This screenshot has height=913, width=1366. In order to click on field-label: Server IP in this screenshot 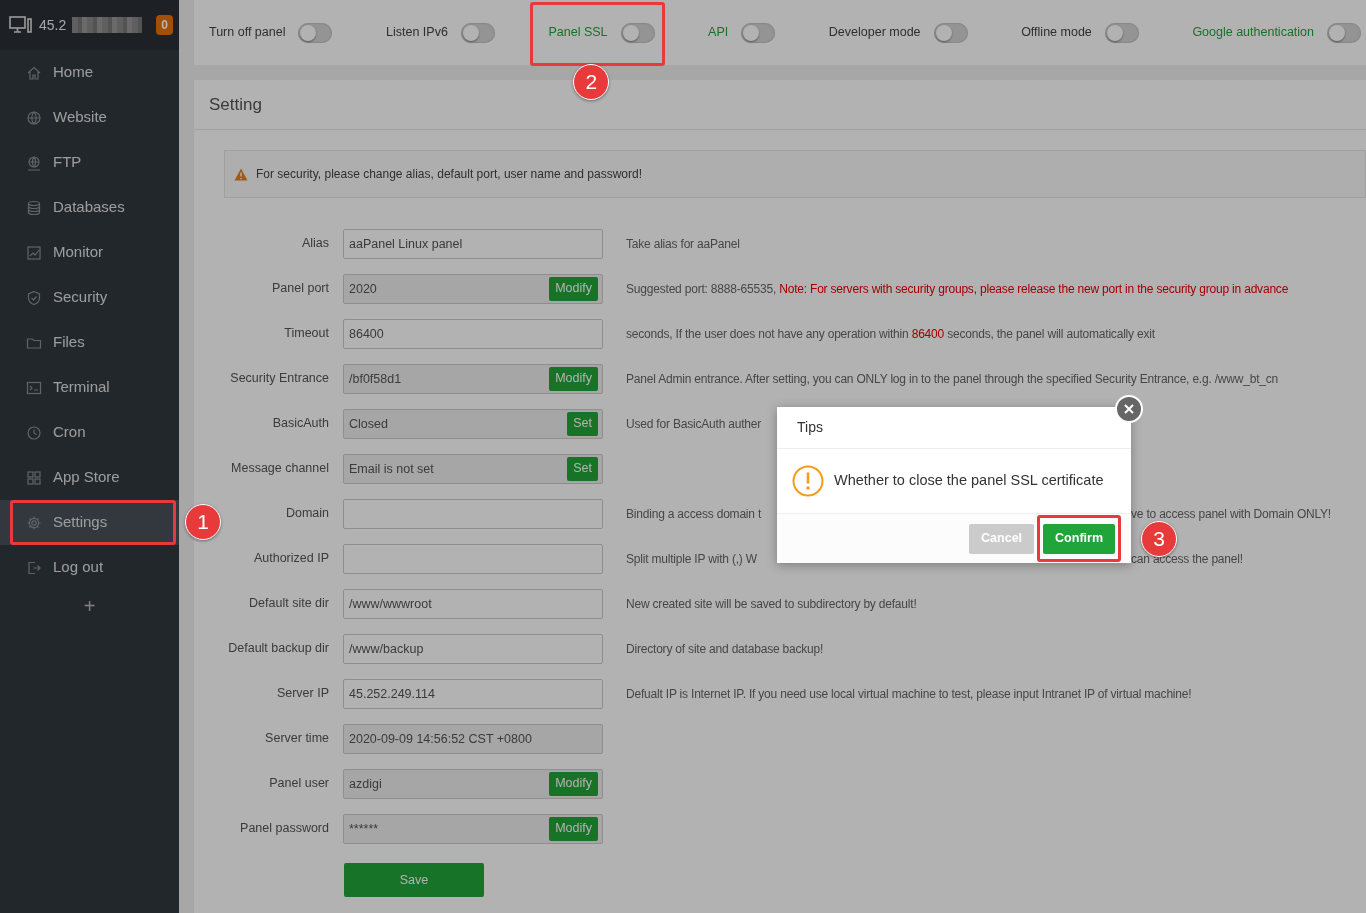, I will do `click(302, 694)`.